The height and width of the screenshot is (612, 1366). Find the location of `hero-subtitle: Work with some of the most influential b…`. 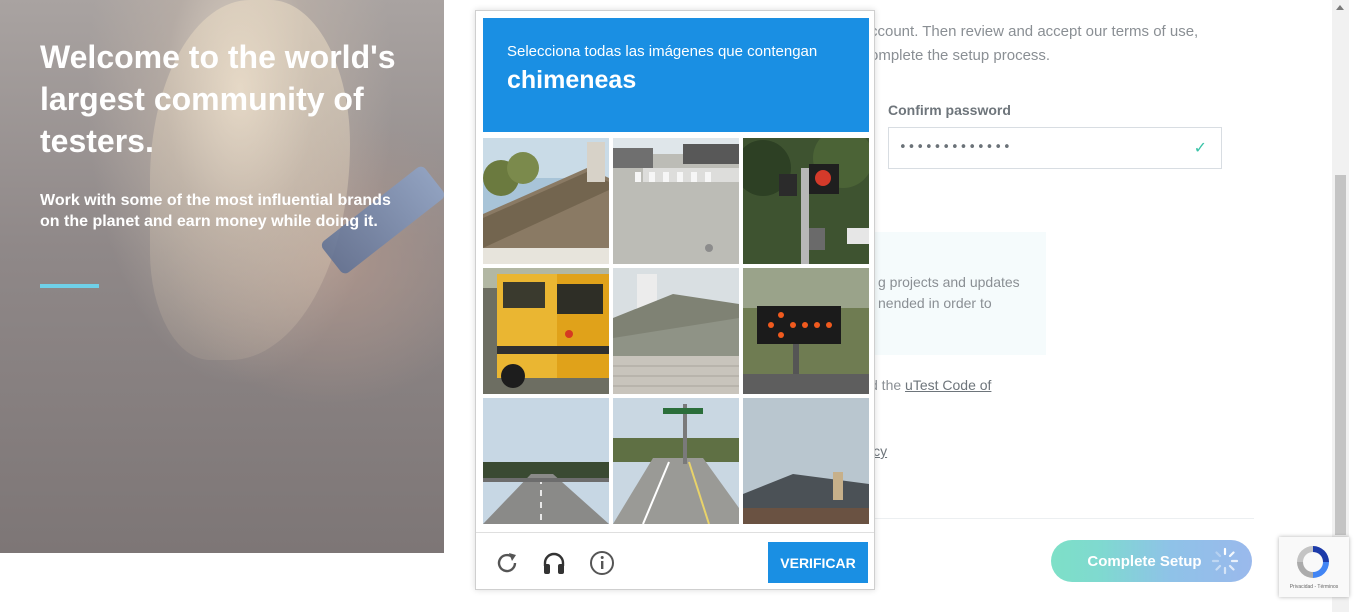

hero-subtitle: Work with some of the most influential b… is located at coordinates (215, 211).